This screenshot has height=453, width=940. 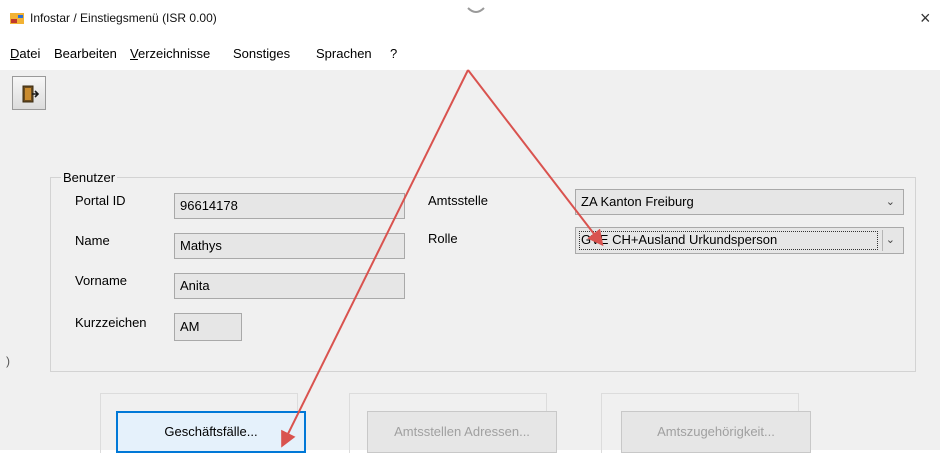 What do you see at coordinates (170, 53) in the screenshot?
I see `menu-verzeichnisse: Verzeichnisse` at bounding box center [170, 53].